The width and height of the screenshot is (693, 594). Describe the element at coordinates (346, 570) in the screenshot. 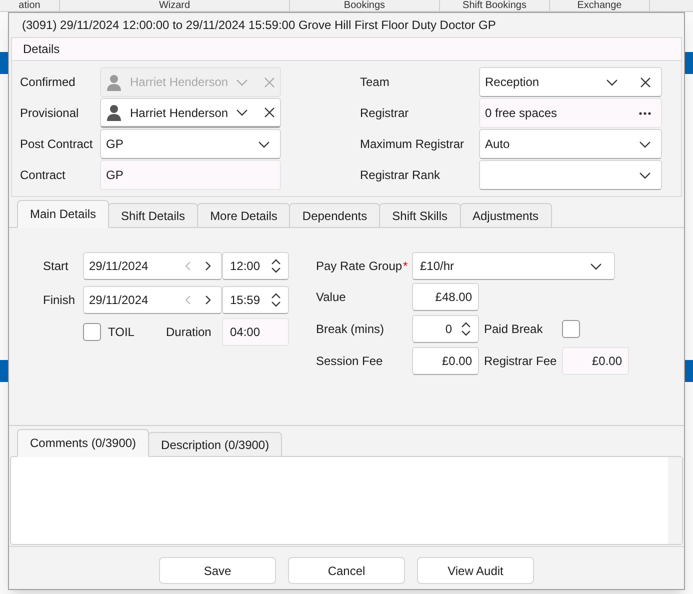

I see `dialog-button: Cancel` at that location.